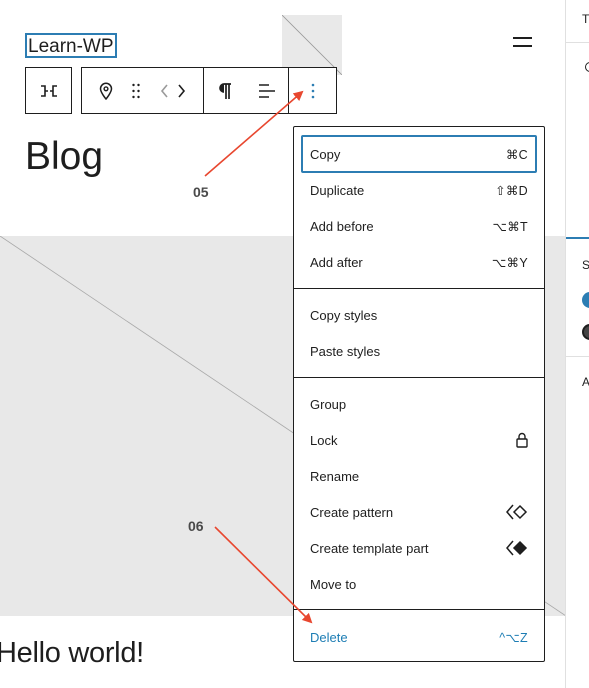 The height and width of the screenshot is (688, 589). What do you see at coordinates (345, 351) in the screenshot?
I see `menu-item-label: Paste styles` at bounding box center [345, 351].